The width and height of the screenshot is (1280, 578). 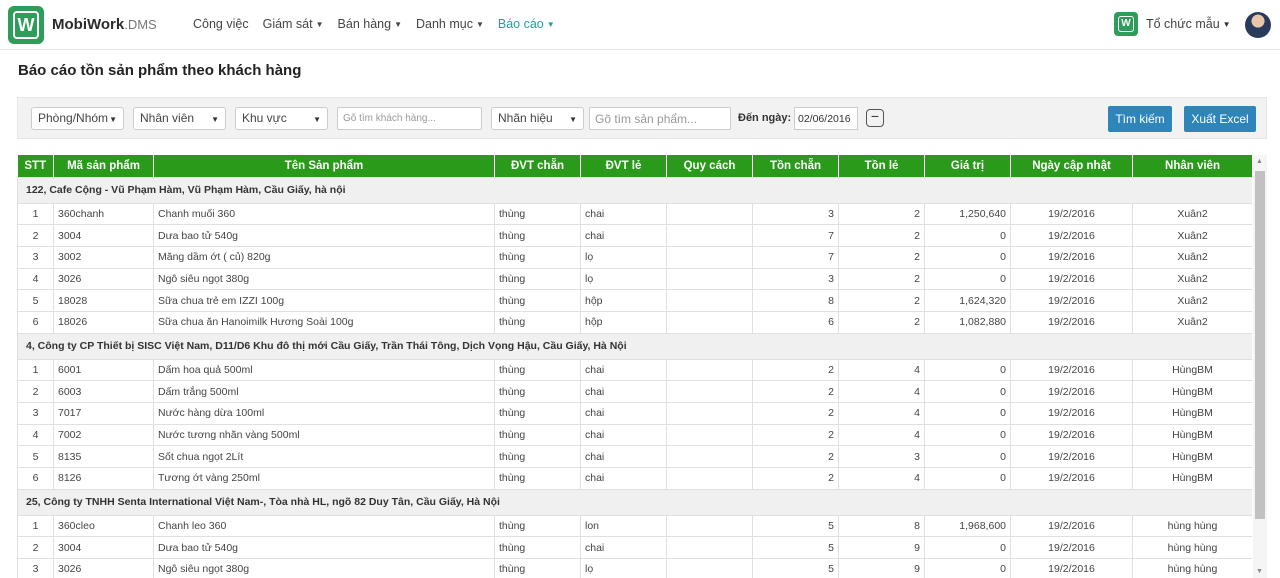 What do you see at coordinates (1071, 166) in the screenshot?
I see `column-header: Ngày cập nhật` at bounding box center [1071, 166].